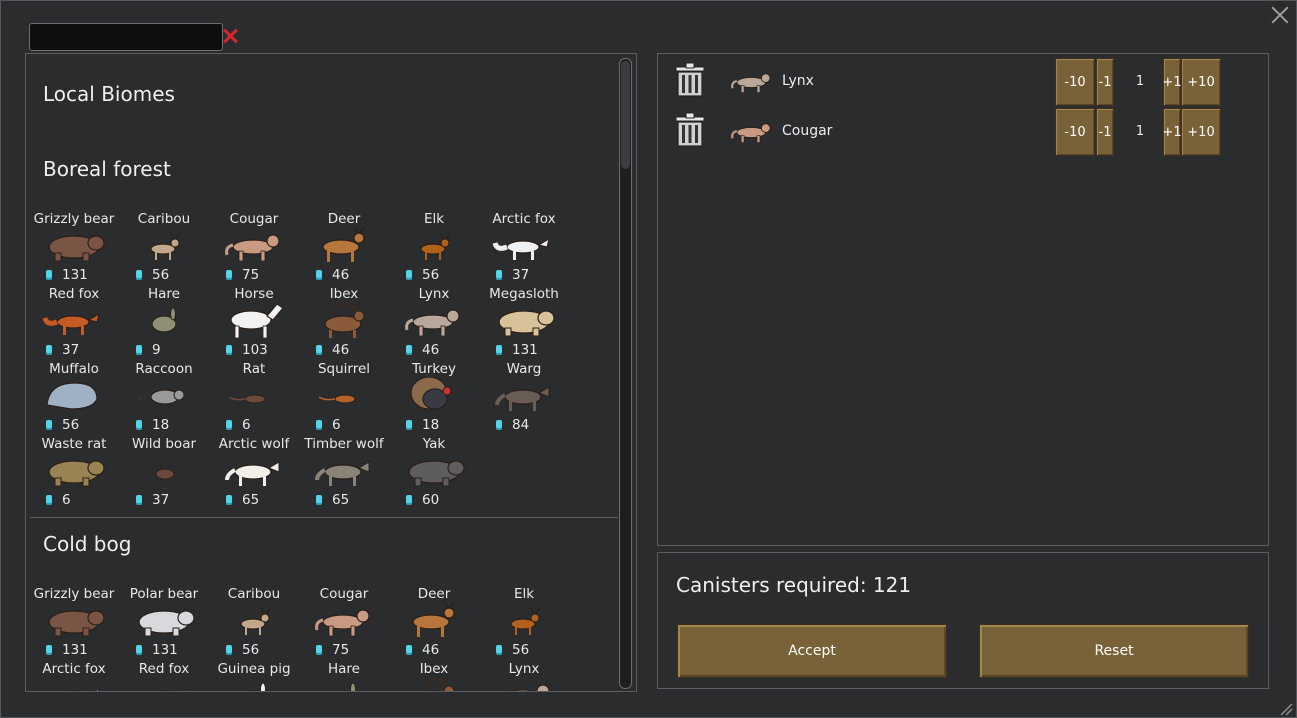 The width and height of the screenshot is (1297, 718). I want to click on resize-grip-icon, so click(1286, 709).